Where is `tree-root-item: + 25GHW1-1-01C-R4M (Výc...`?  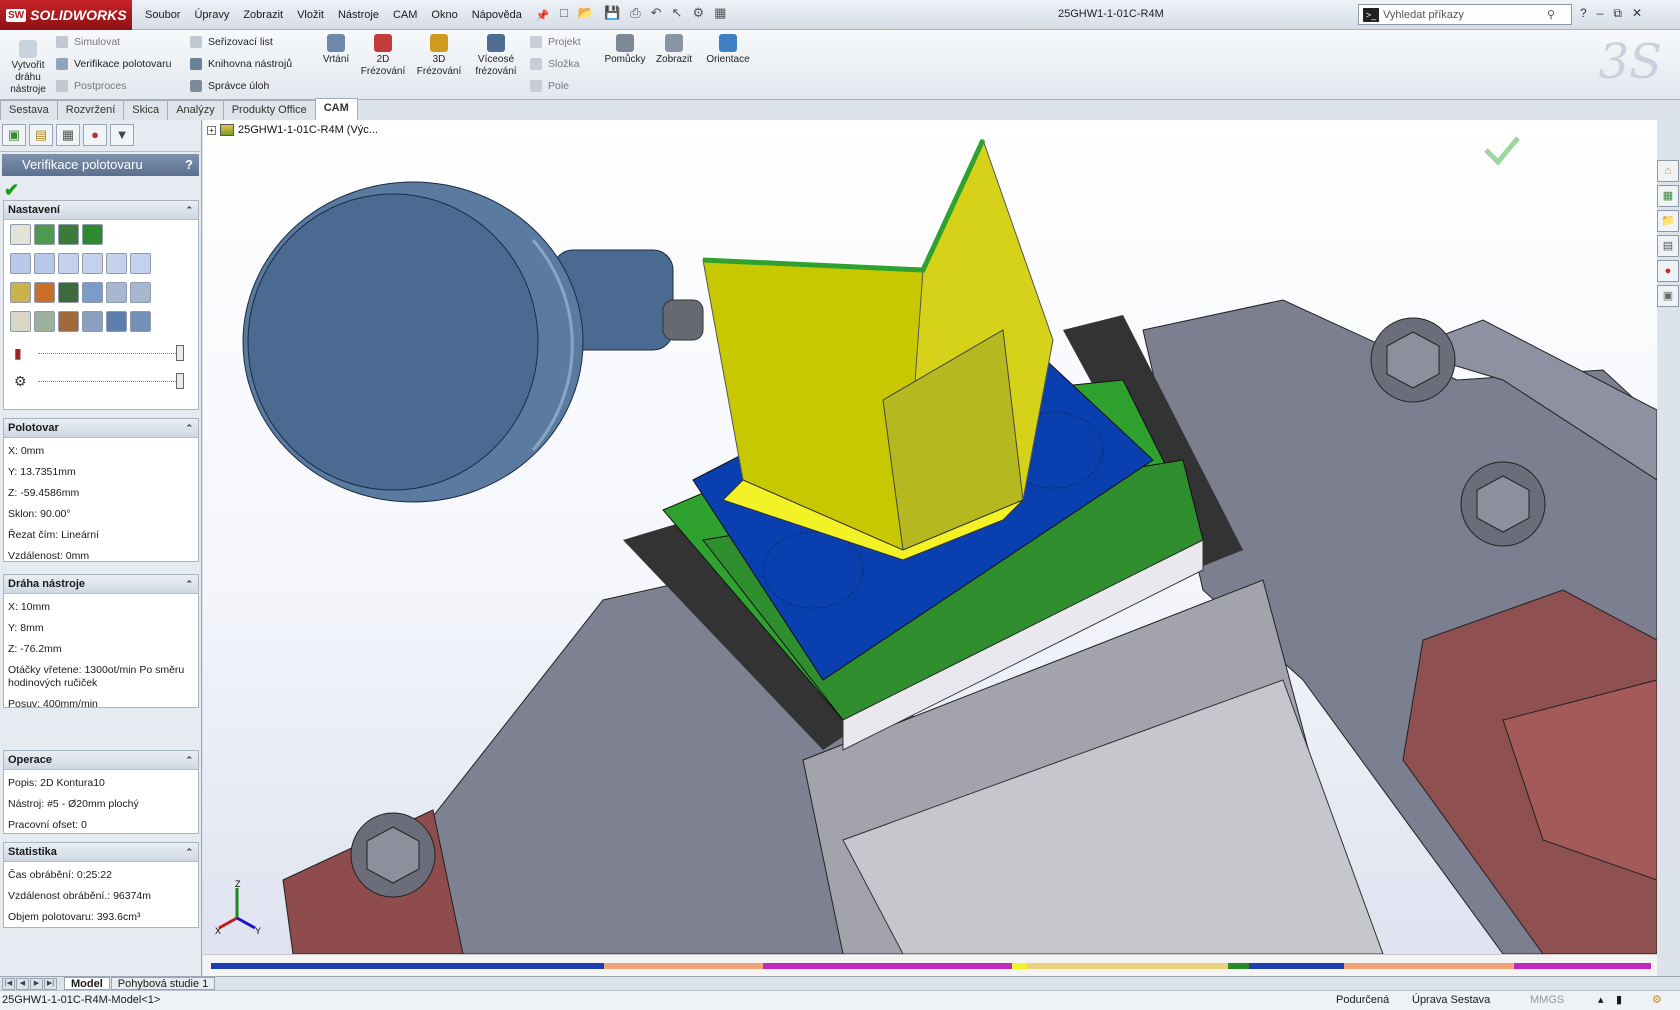 tree-root-item: + 25GHW1-1-01C-R4M (Výc... is located at coordinates (292, 130).